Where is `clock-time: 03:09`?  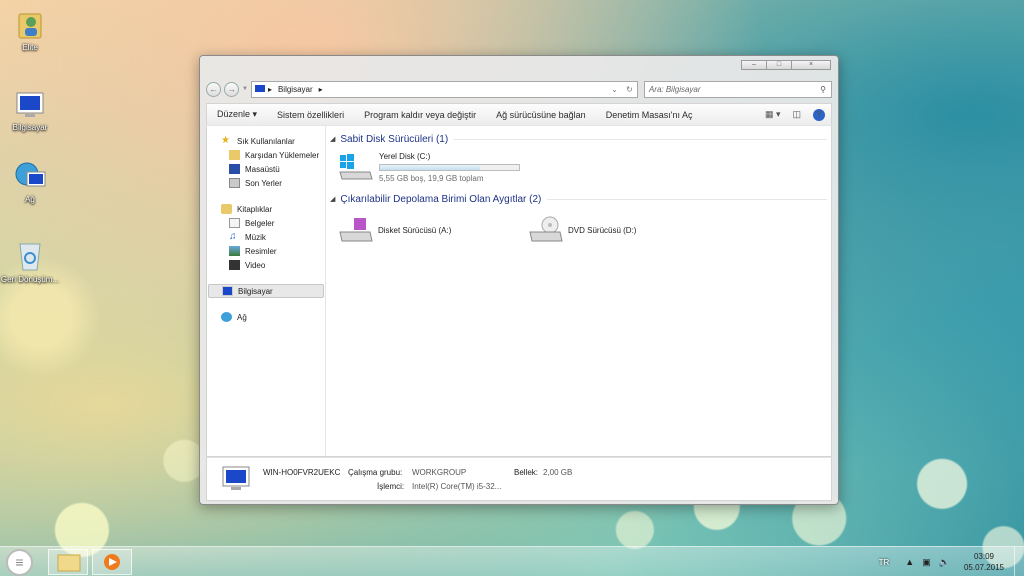 clock-time: 03:09 is located at coordinates (983, 556).